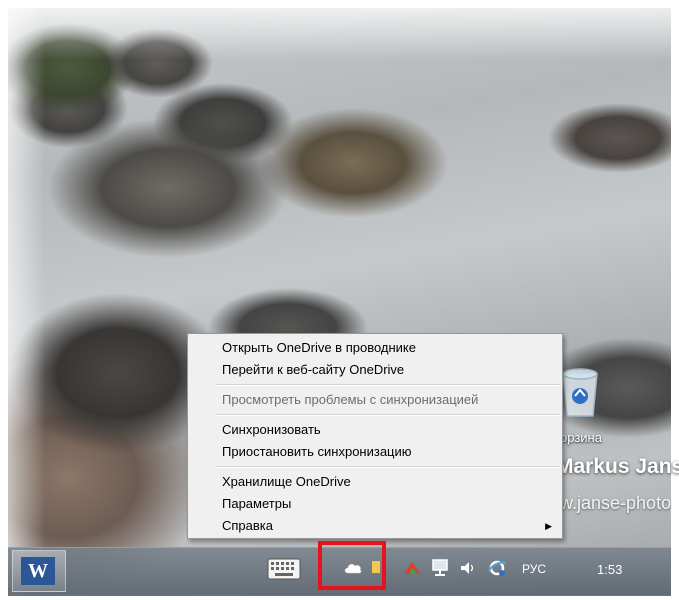 The image size is (679, 600). I want to click on taskbar-word-button: W, so click(39, 571).